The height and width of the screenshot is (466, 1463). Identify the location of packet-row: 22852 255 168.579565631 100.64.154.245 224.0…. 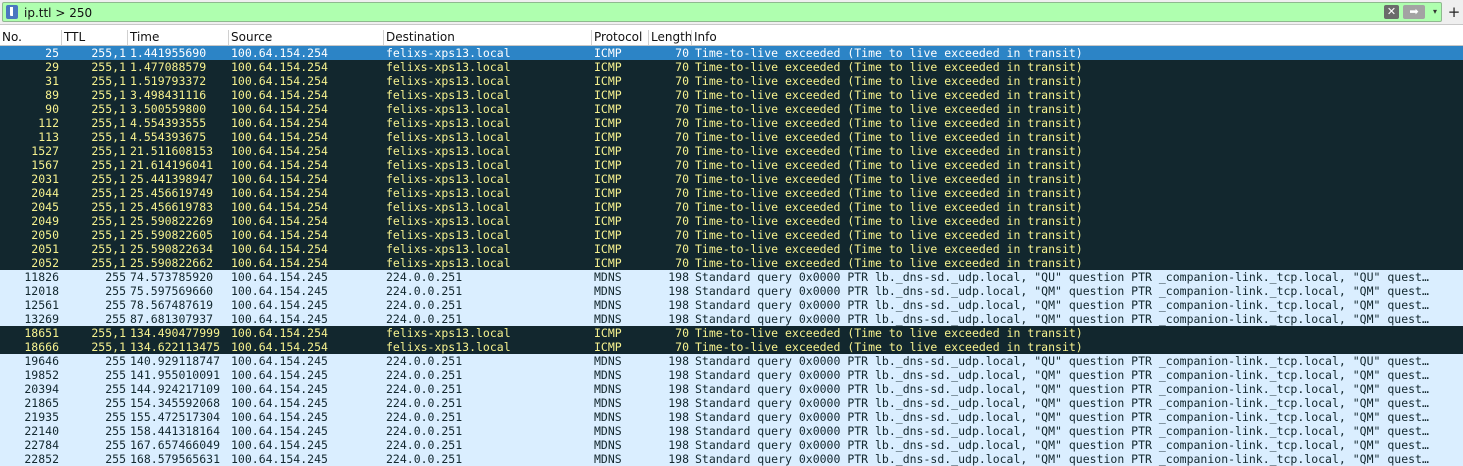
(731, 459).